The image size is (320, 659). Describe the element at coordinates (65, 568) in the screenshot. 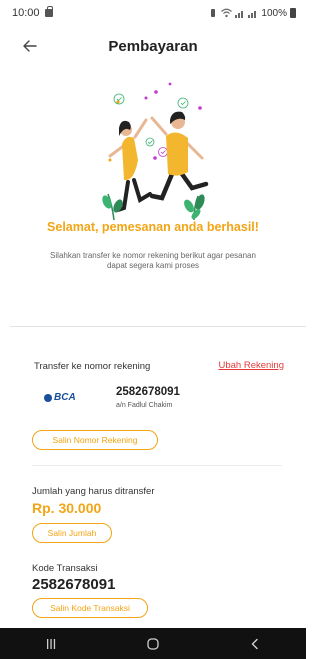

I see `transaction-code-label: Kode Transaksi` at that location.